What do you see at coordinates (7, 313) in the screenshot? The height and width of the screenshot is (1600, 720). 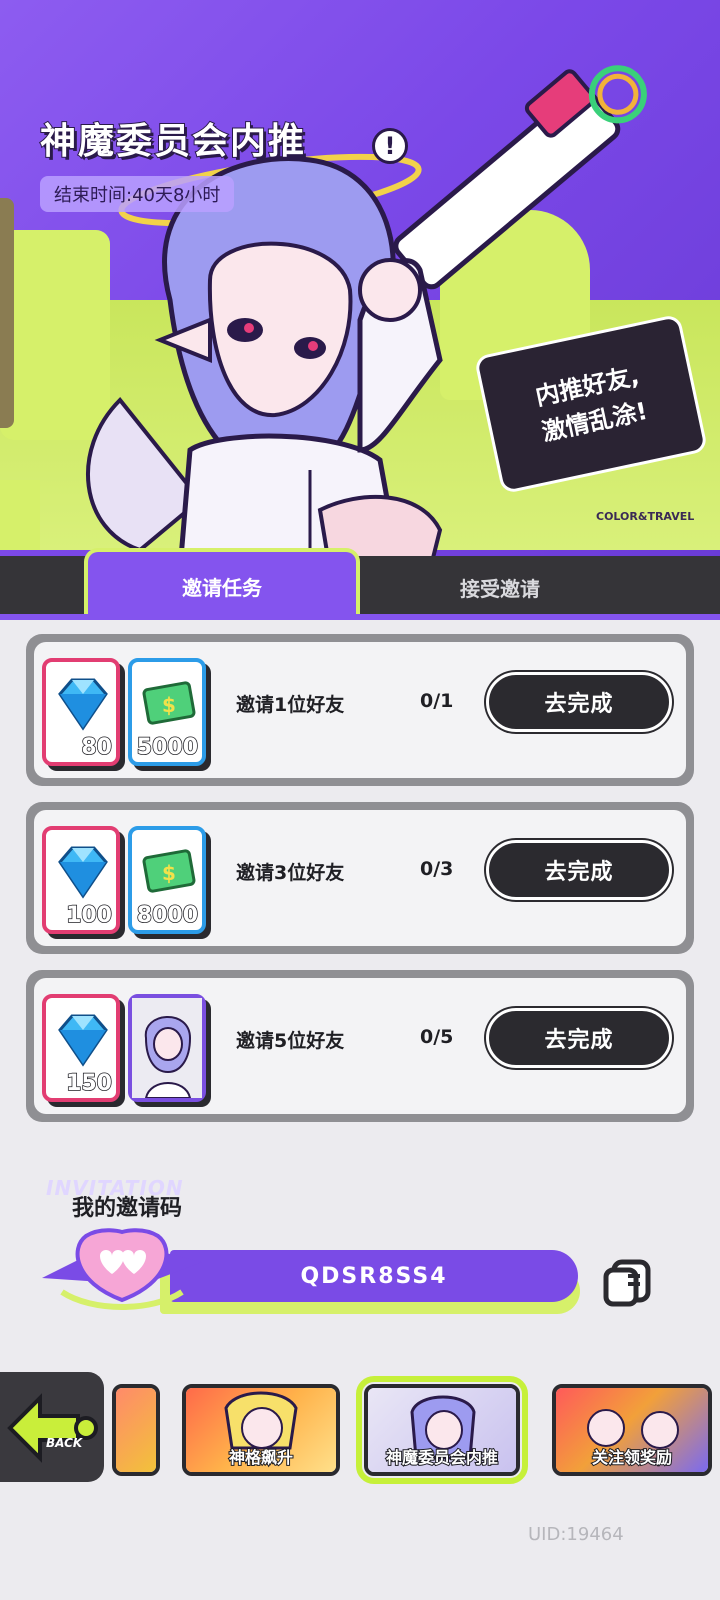 I see `side-drawer-handle` at bounding box center [7, 313].